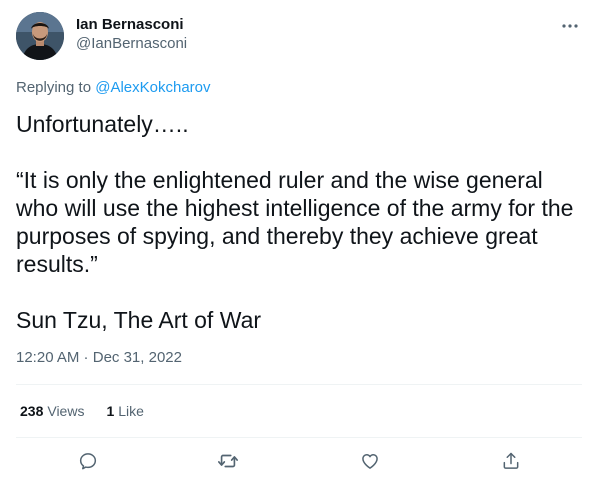 This screenshot has width=598, height=485. I want to click on views-stat: 238 Views, so click(52, 411).